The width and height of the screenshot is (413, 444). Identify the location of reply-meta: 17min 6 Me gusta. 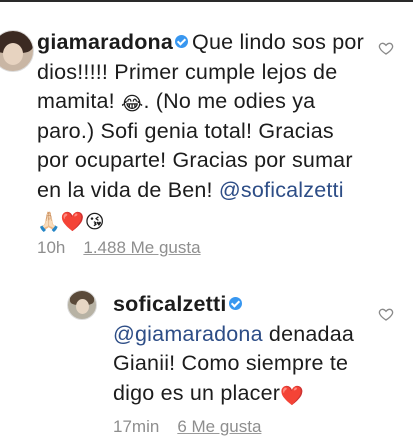
(187, 427).